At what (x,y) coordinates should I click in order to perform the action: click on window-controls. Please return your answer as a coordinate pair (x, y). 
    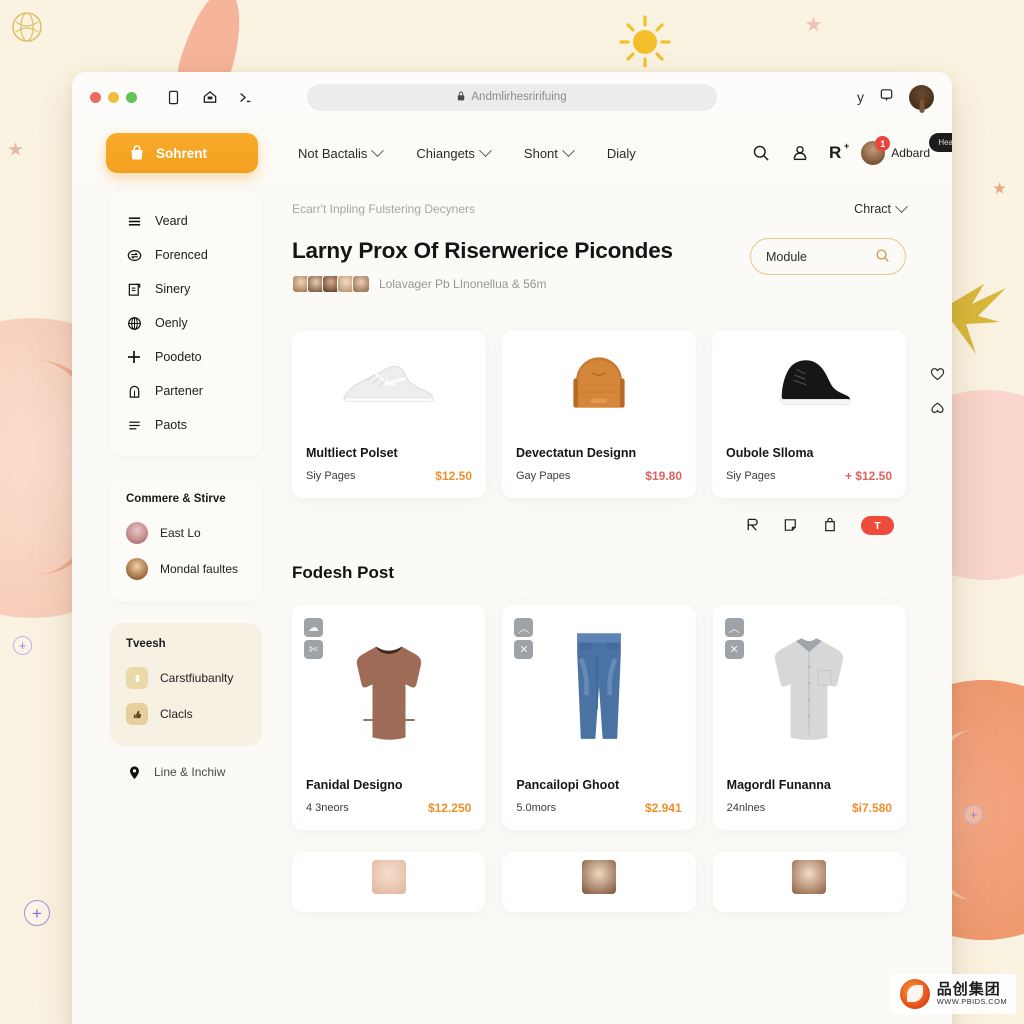
    Looking at the image, I should click on (113, 97).